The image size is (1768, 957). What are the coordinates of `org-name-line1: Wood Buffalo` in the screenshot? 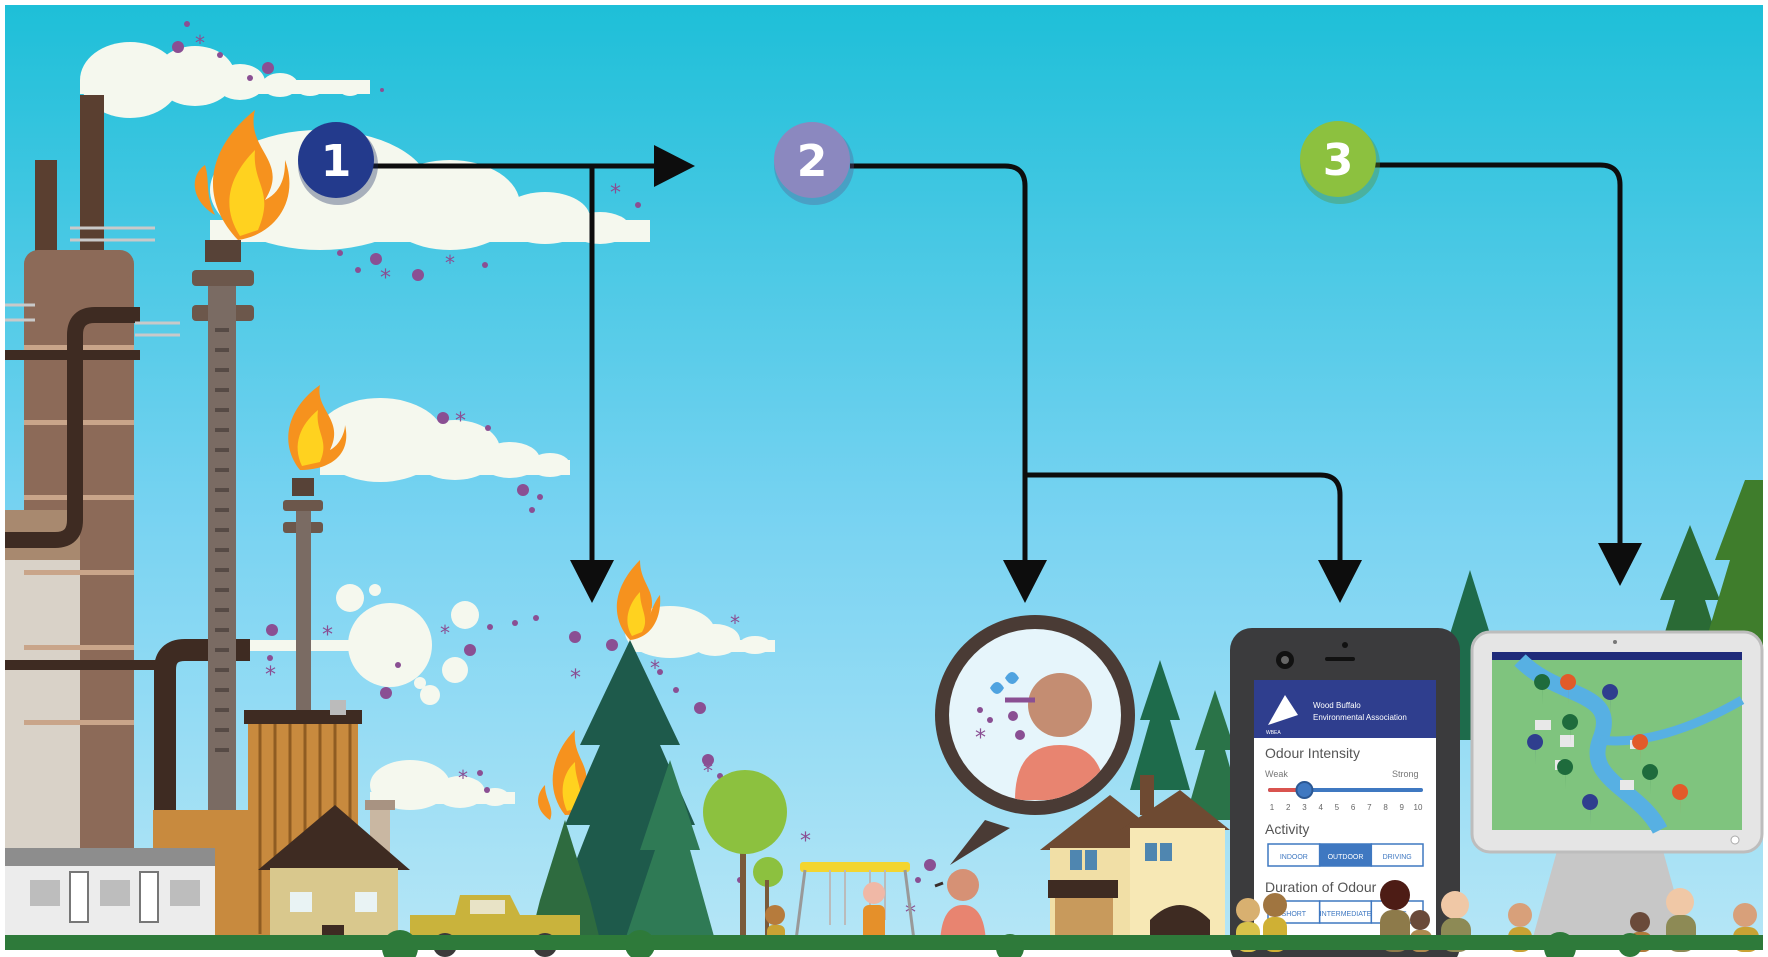 It's located at (1337, 705).